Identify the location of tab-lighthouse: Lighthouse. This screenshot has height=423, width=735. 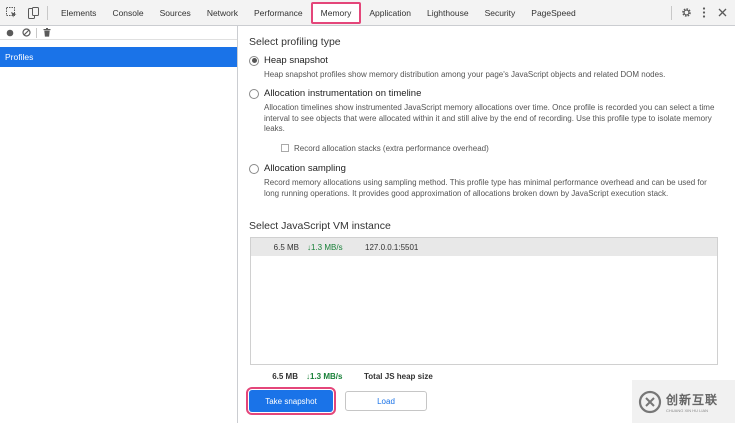
(448, 13).